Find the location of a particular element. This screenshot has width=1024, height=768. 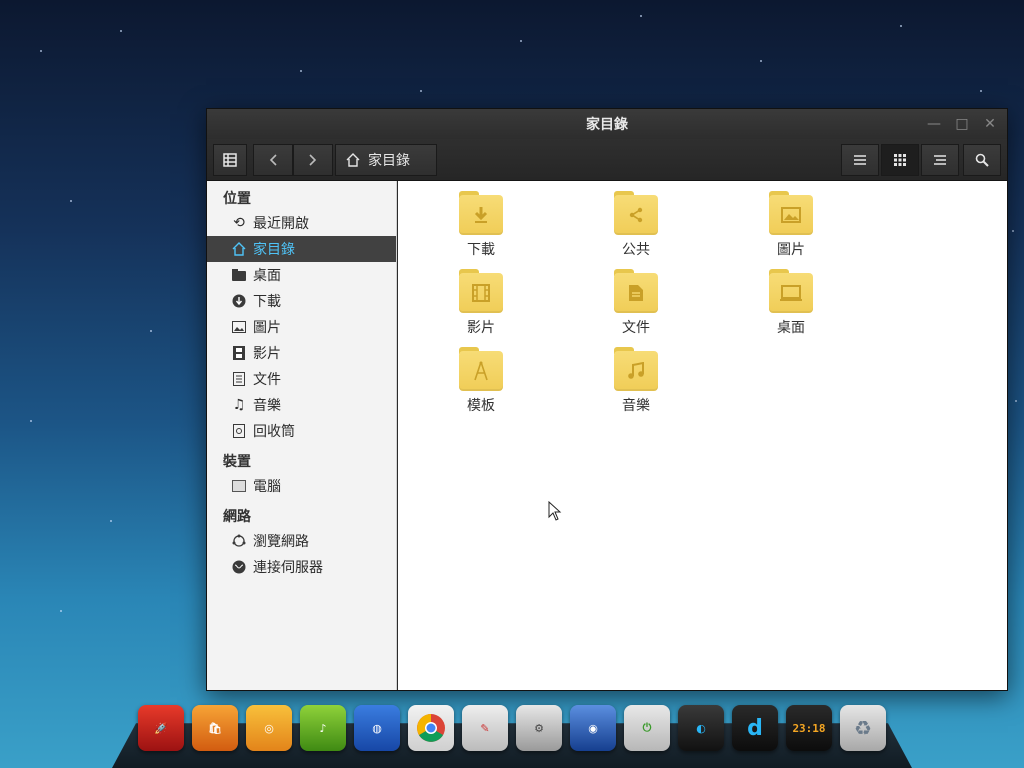

window-title: 家目錄 is located at coordinates (607, 125).